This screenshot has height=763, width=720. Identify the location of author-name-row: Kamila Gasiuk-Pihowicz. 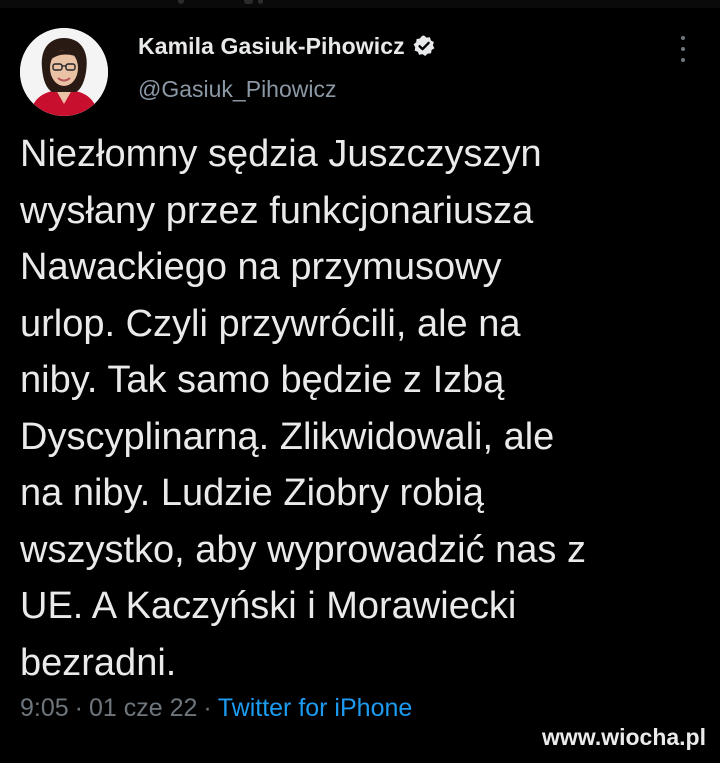
(287, 46).